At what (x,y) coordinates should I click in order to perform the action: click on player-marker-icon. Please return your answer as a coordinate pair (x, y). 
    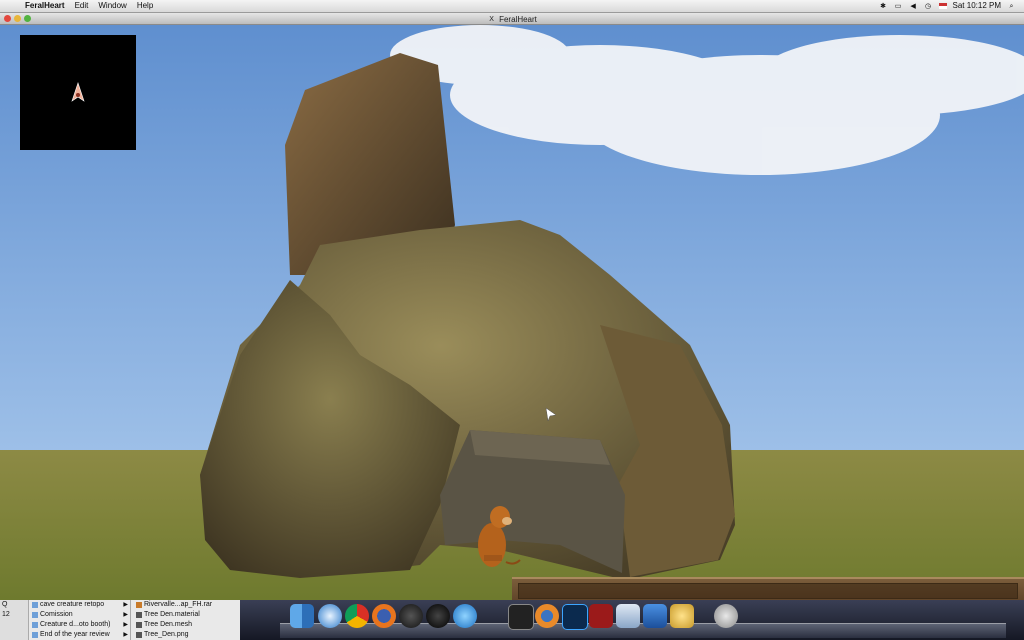
    Looking at the image, I should click on (78, 92).